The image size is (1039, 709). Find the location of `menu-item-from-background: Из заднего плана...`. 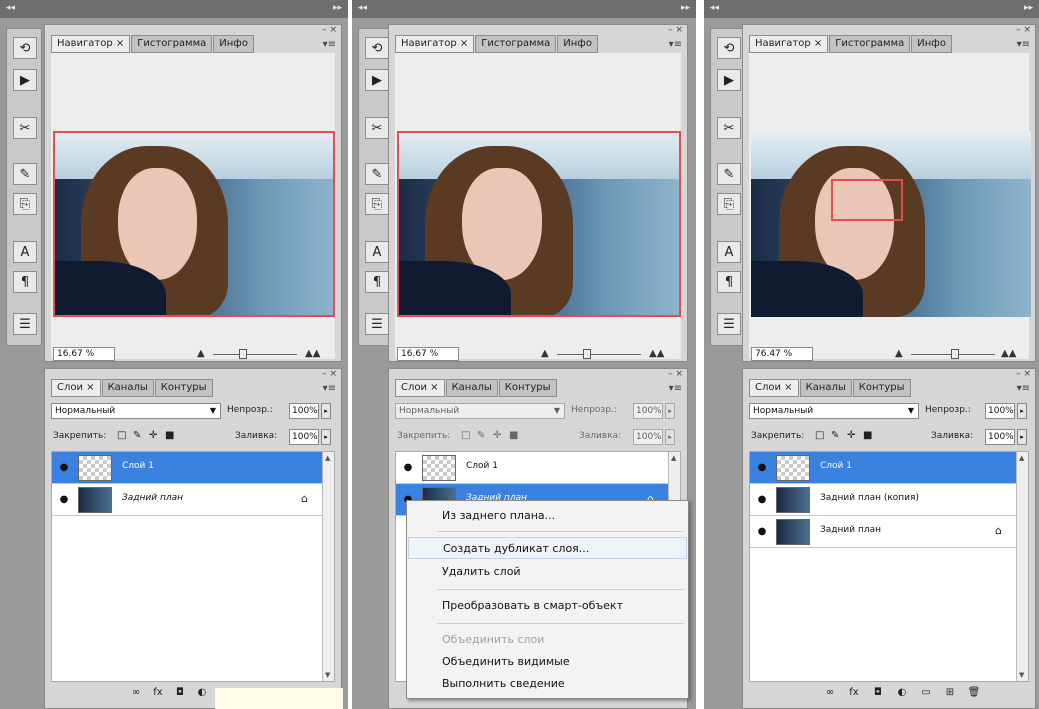

menu-item-from-background: Из заднего плана... is located at coordinates (547, 516).